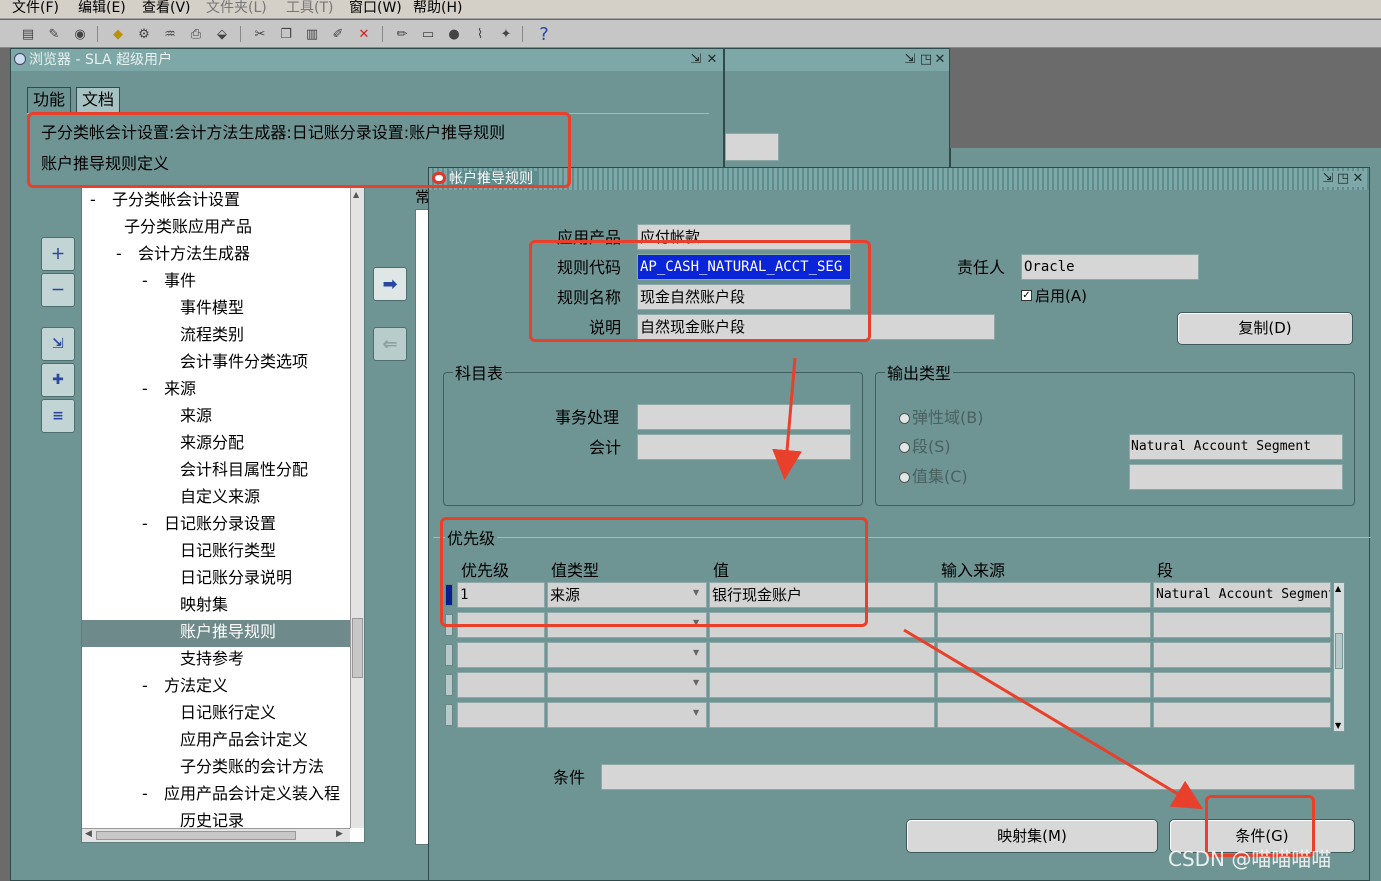 The width and height of the screenshot is (1381, 881). I want to click on annotation-arrow-to-conditions, so click(1053, 719).